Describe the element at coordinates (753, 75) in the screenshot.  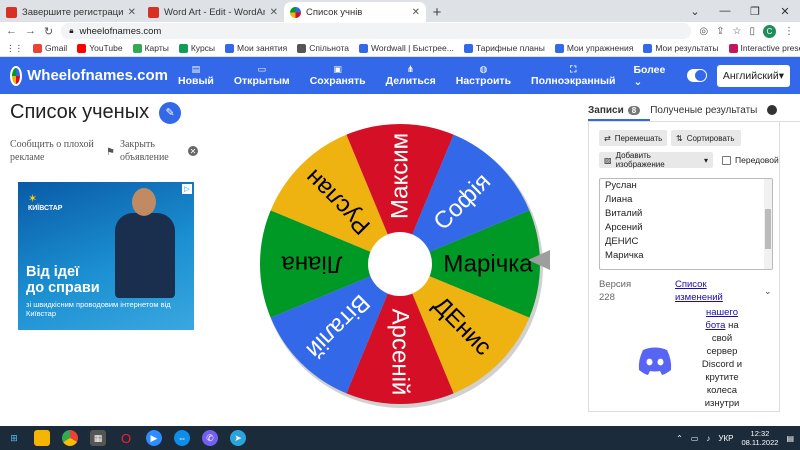
I see `language-select: Английский ▾` at that location.